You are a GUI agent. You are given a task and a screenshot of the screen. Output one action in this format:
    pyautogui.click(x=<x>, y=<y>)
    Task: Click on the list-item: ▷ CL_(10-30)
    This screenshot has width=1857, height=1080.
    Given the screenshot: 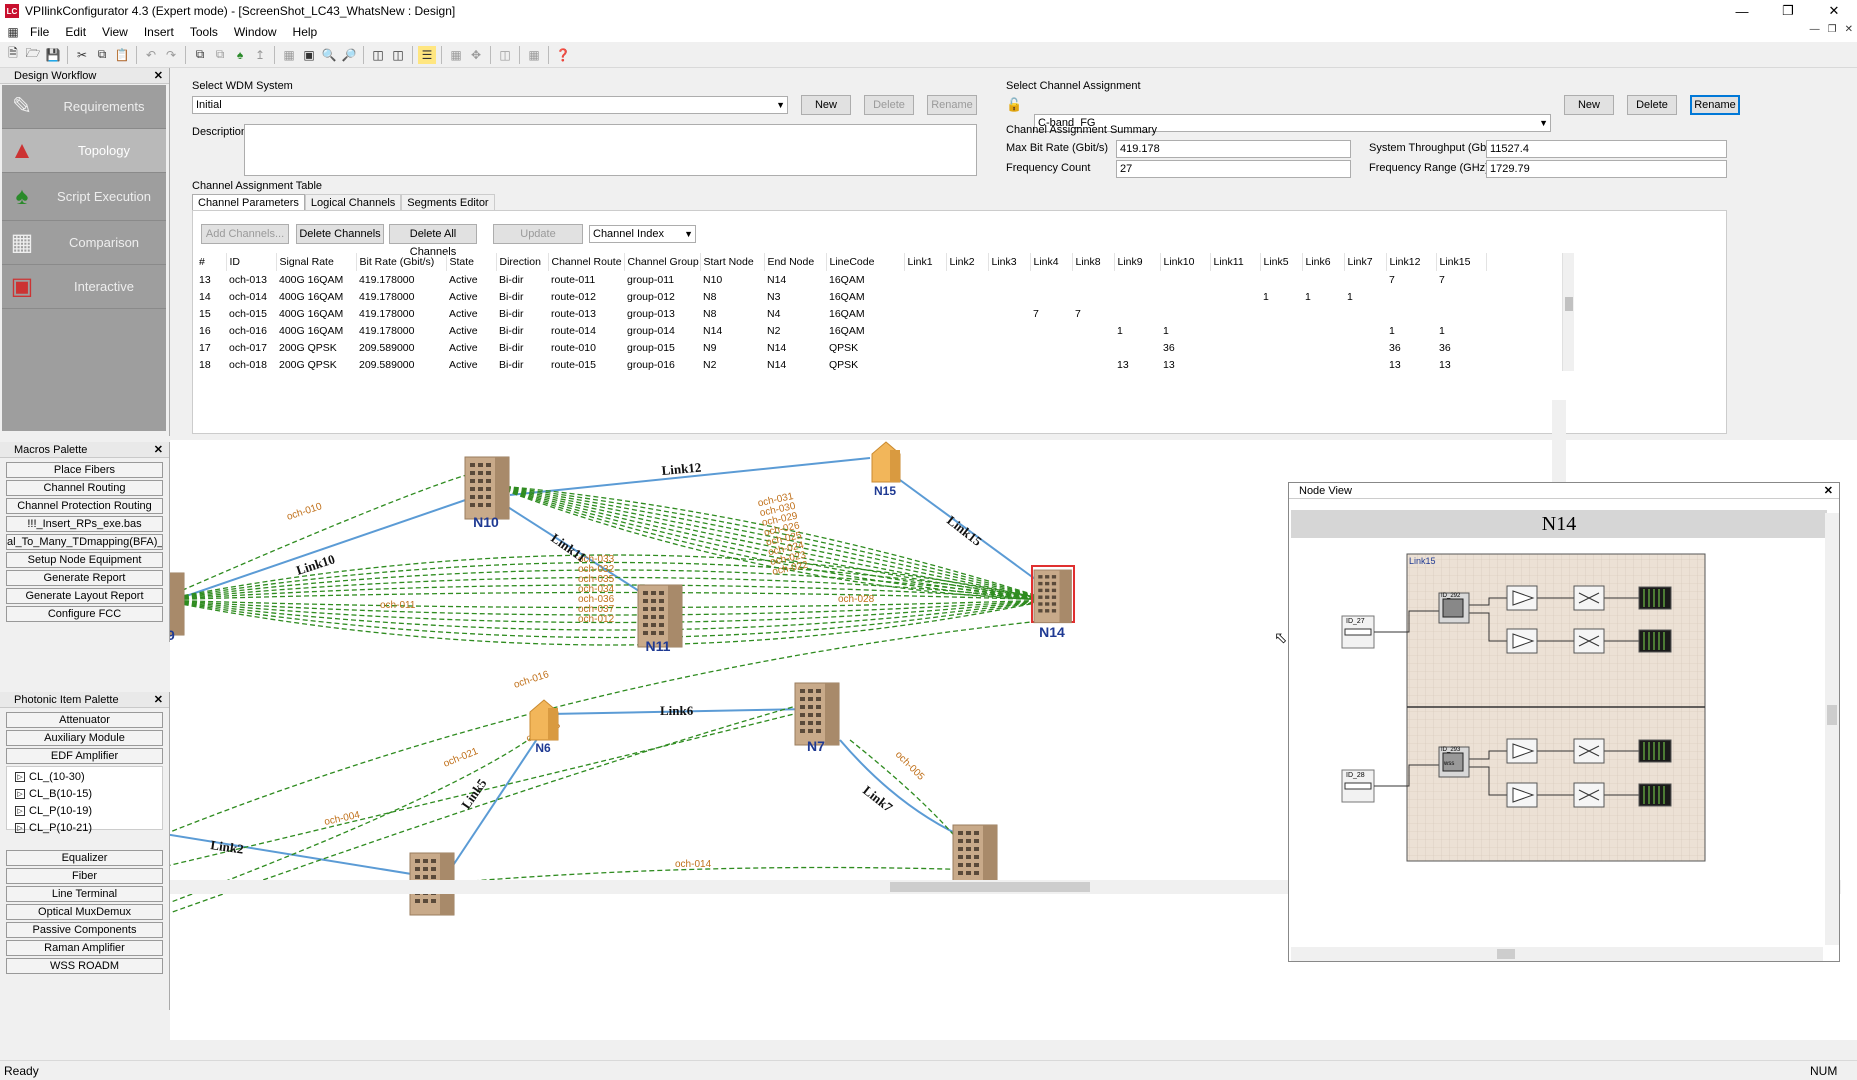 What is the action you would take?
    pyautogui.click(x=84, y=776)
    